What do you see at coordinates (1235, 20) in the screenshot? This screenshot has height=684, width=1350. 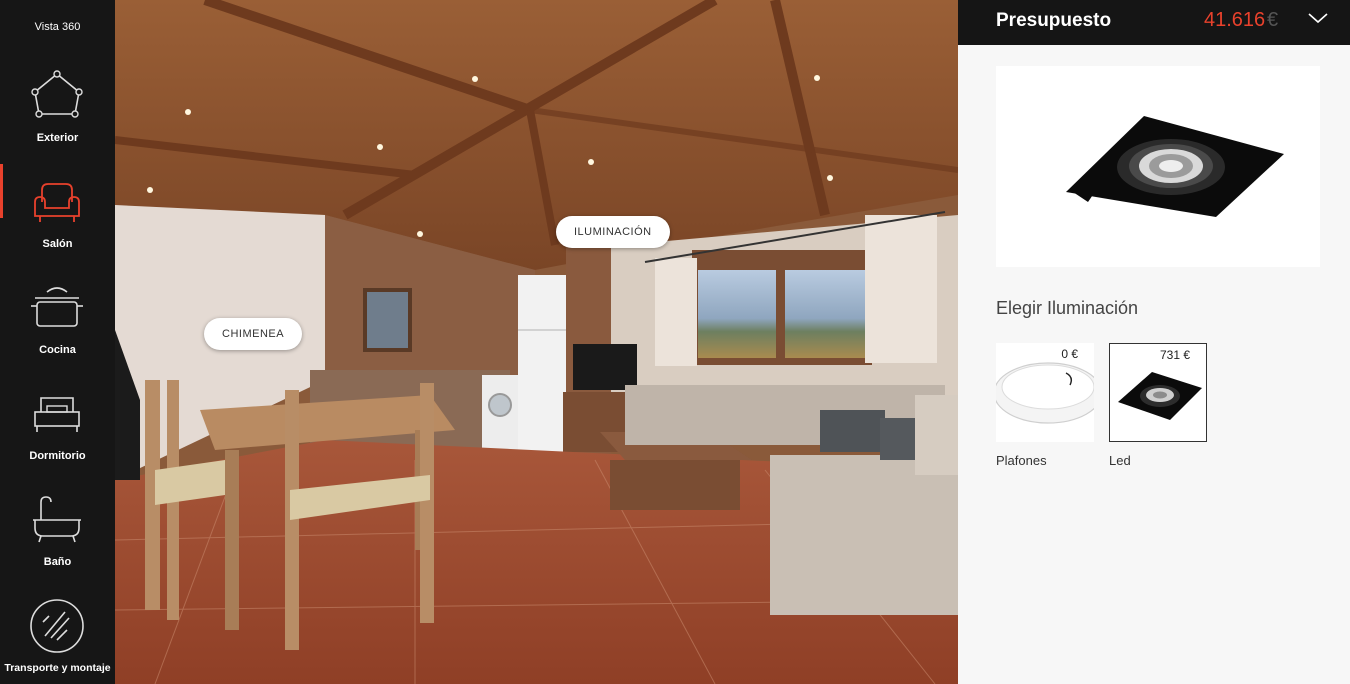 I see `budget-total: 41.616` at bounding box center [1235, 20].